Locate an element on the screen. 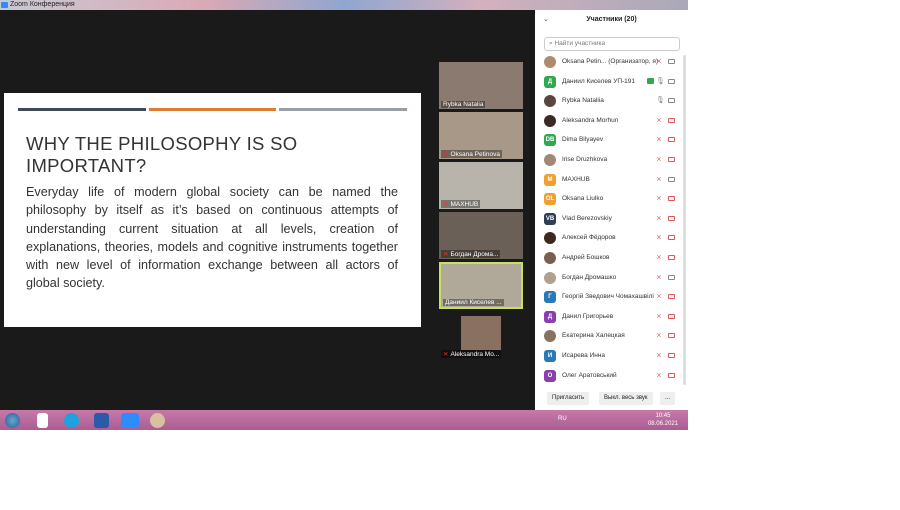 This screenshot has width=900, height=510. participant-search-input: ⌕ Найти участника is located at coordinates (612, 44).